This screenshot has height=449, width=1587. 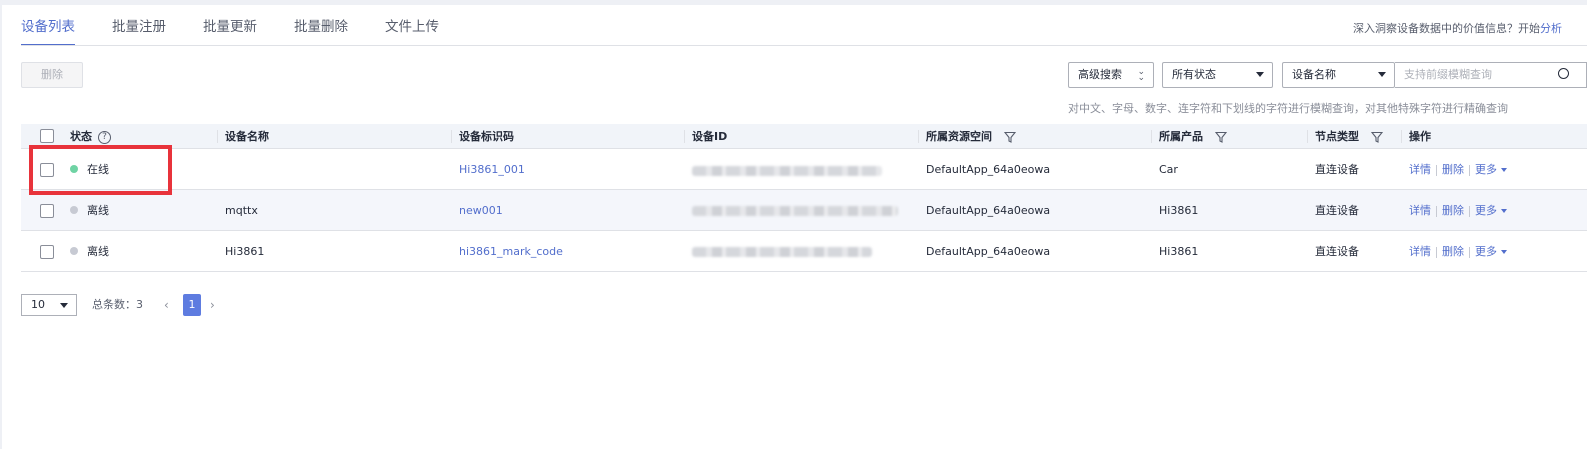 I want to click on insight-banner: 深入洞察设备数据中的价值信息？开始分析, so click(x=1457, y=28).